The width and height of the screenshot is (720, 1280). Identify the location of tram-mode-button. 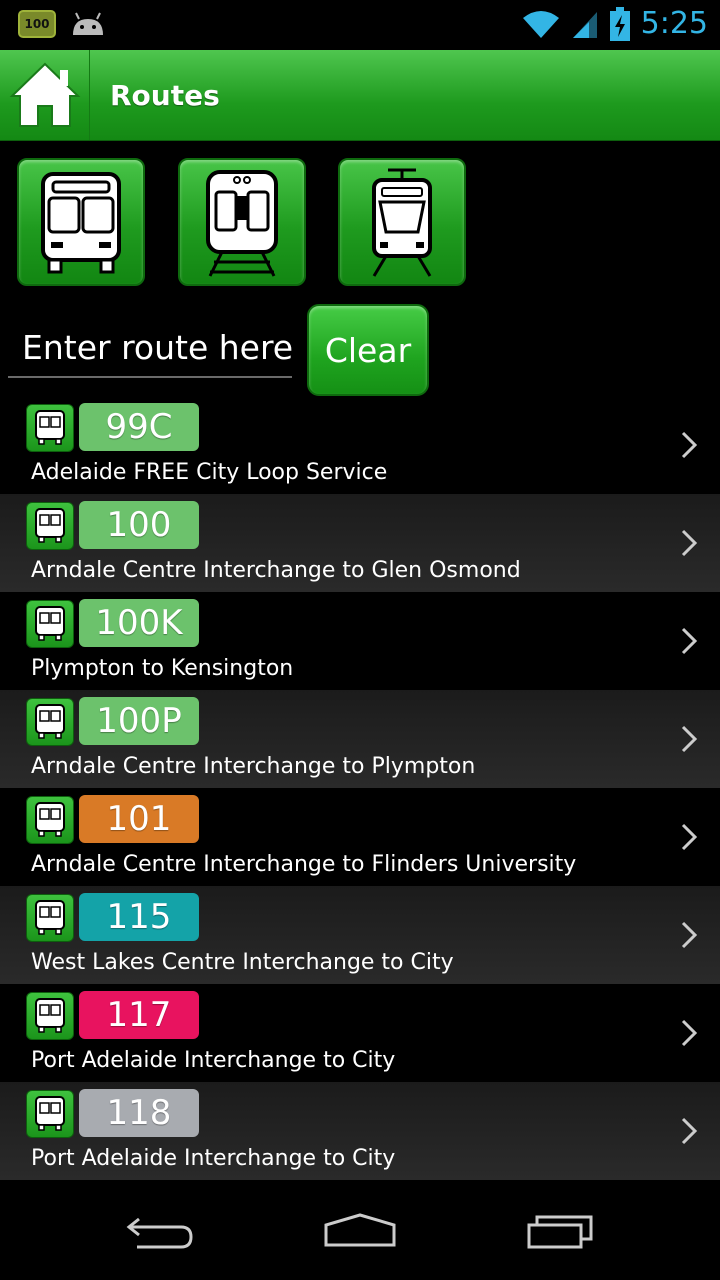
(402, 222).